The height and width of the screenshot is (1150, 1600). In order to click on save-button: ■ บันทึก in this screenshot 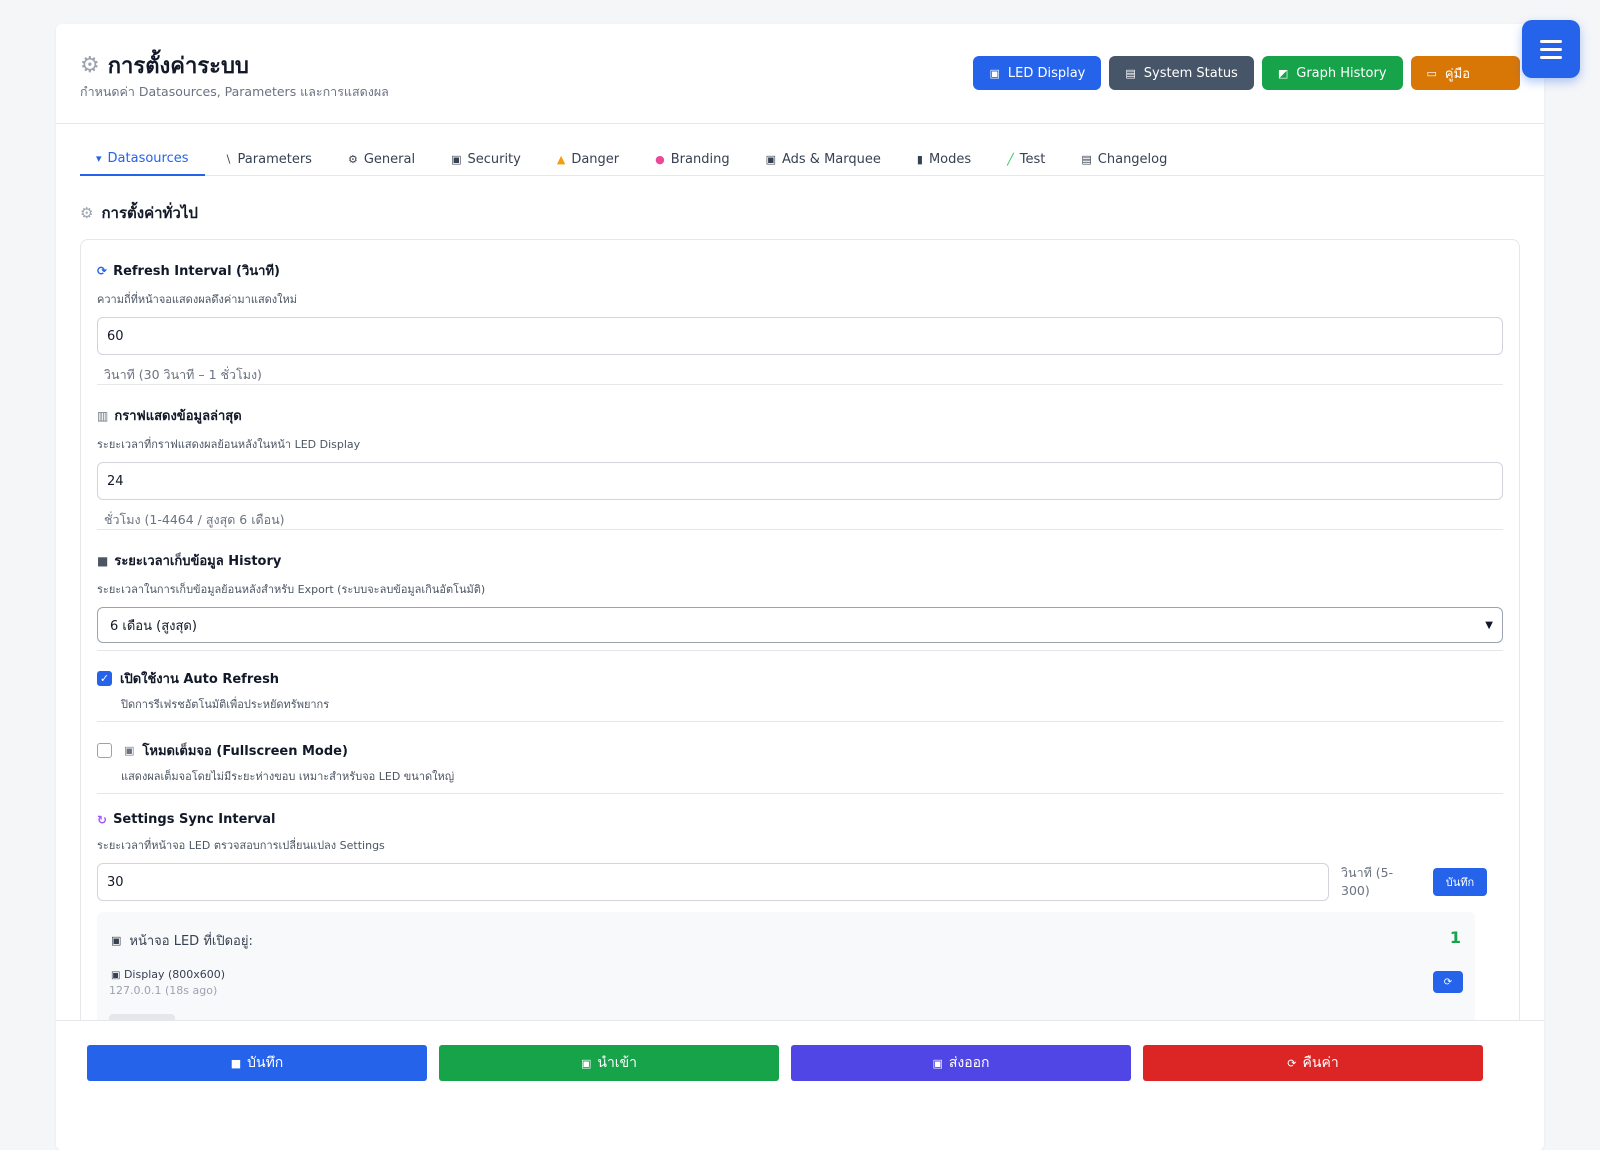, I will do `click(257, 1063)`.